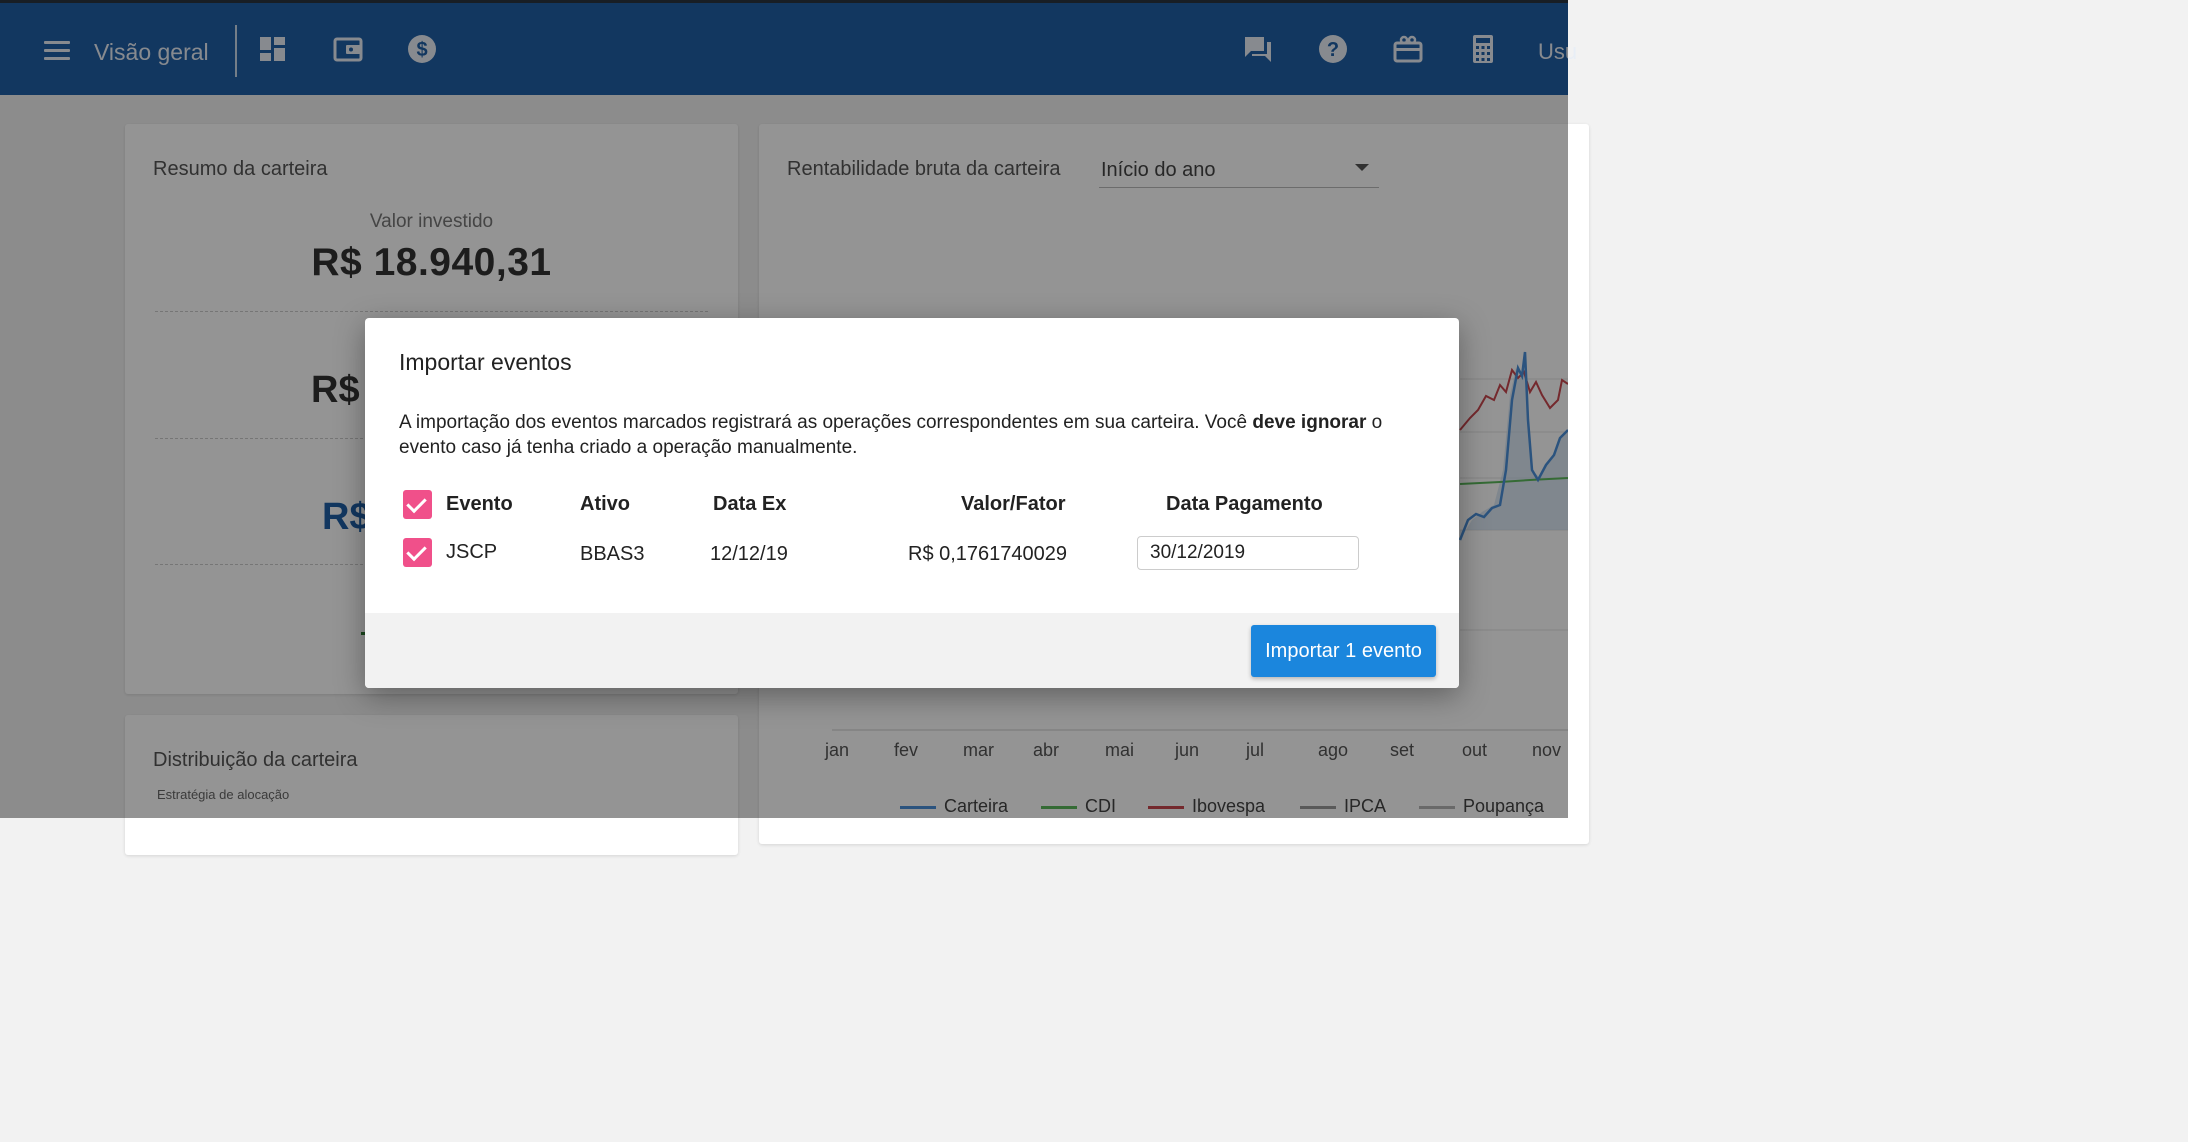 The height and width of the screenshot is (1142, 2188). What do you see at coordinates (605, 504) in the screenshot?
I see `column-header-ativo: Ativo` at bounding box center [605, 504].